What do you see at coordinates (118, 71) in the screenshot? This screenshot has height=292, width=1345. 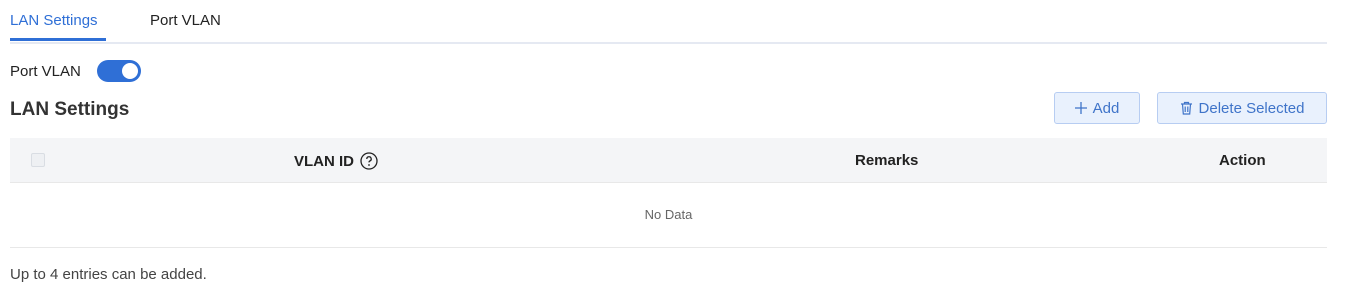 I see `port-vlan-switch` at bounding box center [118, 71].